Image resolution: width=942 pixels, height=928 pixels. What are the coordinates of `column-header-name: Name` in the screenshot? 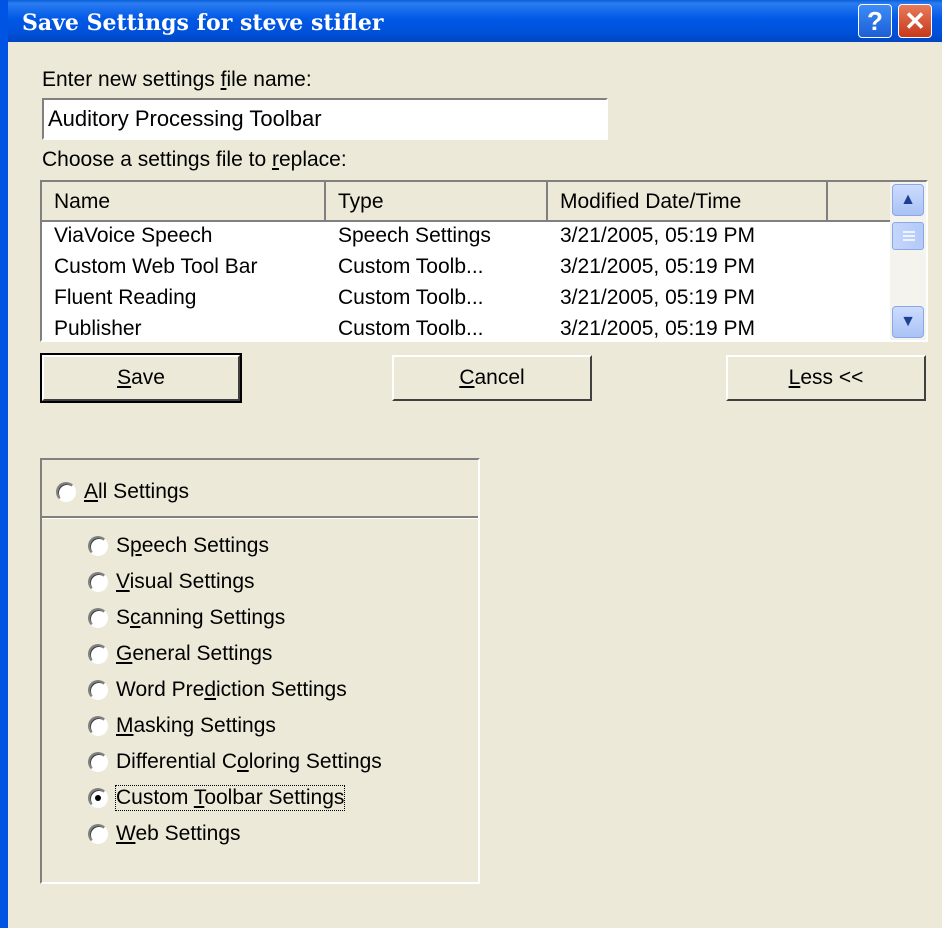 It's located at (184, 202).